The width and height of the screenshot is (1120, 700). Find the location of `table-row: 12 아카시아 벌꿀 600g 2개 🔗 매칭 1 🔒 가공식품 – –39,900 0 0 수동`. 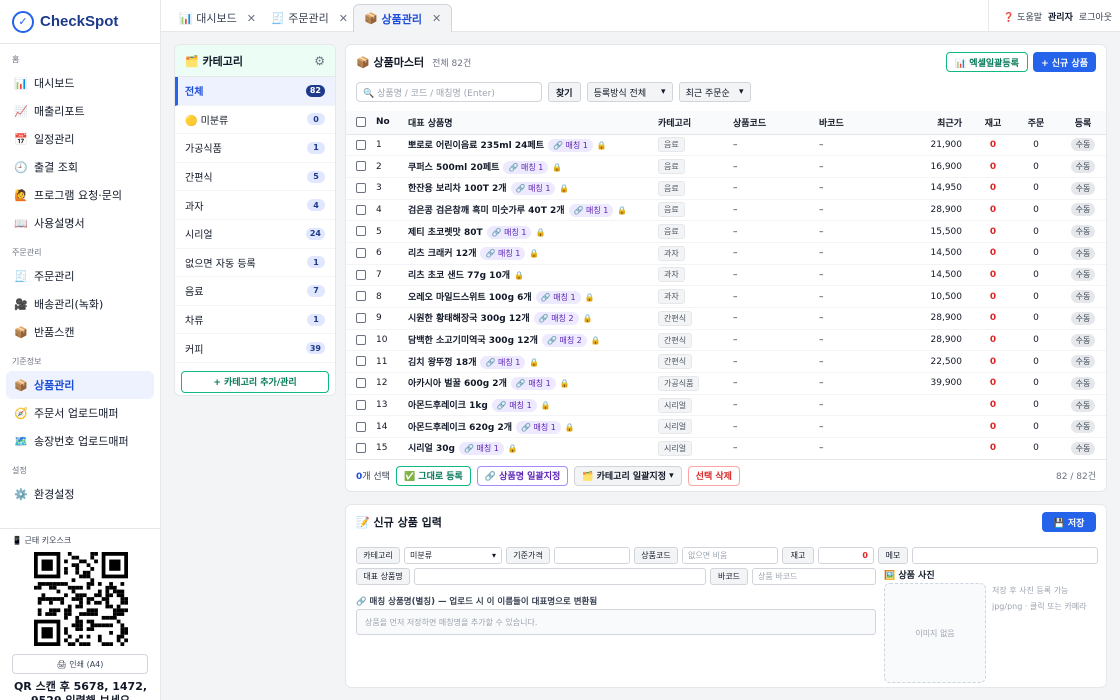

table-row: 12 아카시아 벌꿀 600g 2개 🔗 매칭 1 🔒 가공식품 – –39,900 0 0 수동 is located at coordinates (726, 383).